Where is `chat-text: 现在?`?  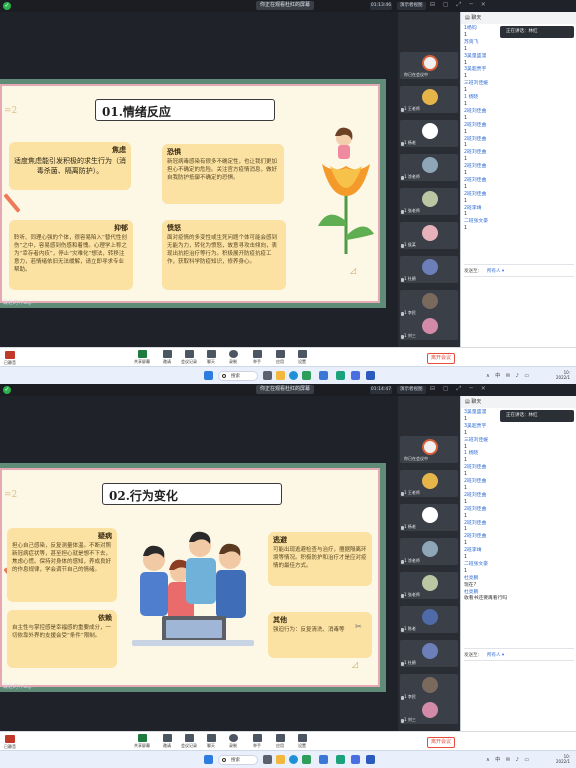
chat-text: 现在? is located at coordinates (470, 585).